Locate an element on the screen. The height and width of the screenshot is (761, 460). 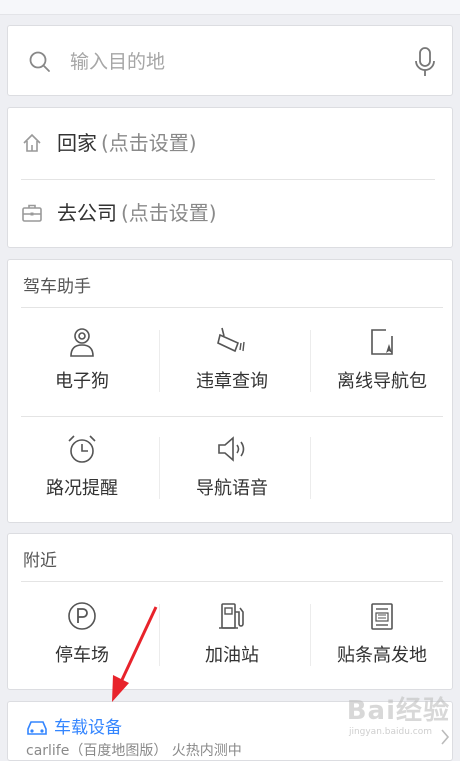
gas-station-icon is located at coordinates (231, 616).